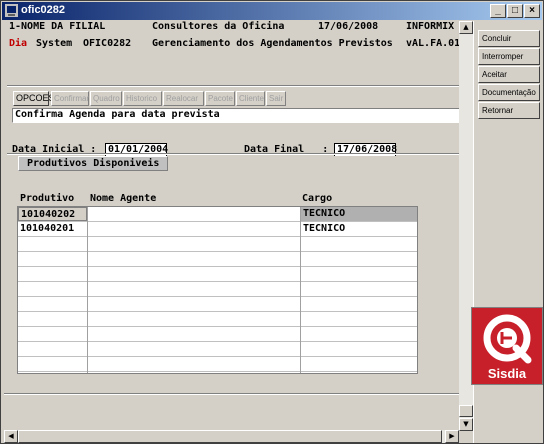 Image resolution: width=544 pixels, height=444 pixels. What do you see at coordinates (11, 10) in the screenshot?
I see `app-icon` at bounding box center [11, 10].